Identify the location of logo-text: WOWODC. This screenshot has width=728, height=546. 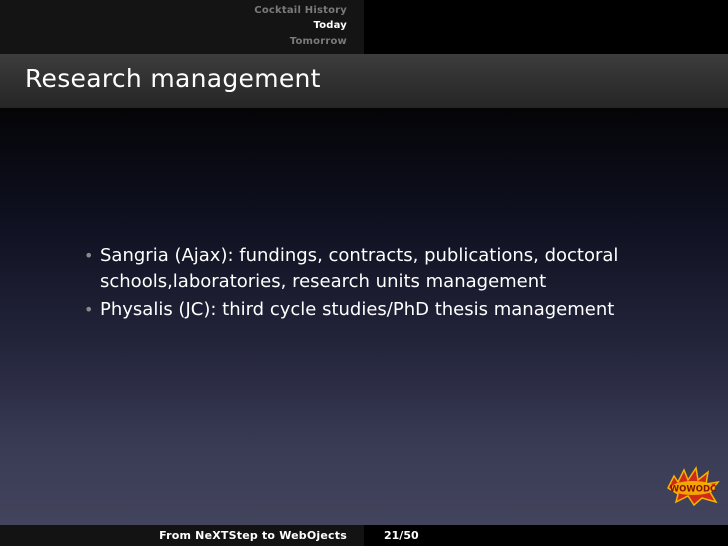
(693, 490).